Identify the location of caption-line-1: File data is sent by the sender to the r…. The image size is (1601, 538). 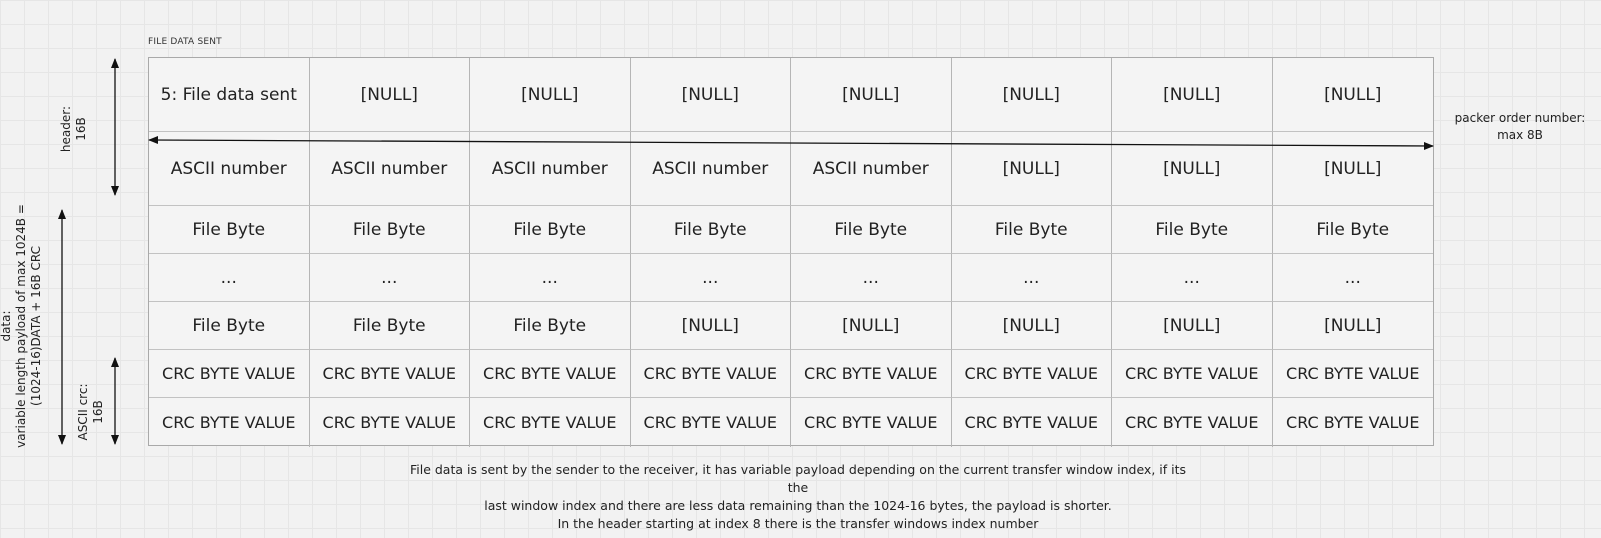
(798, 478).